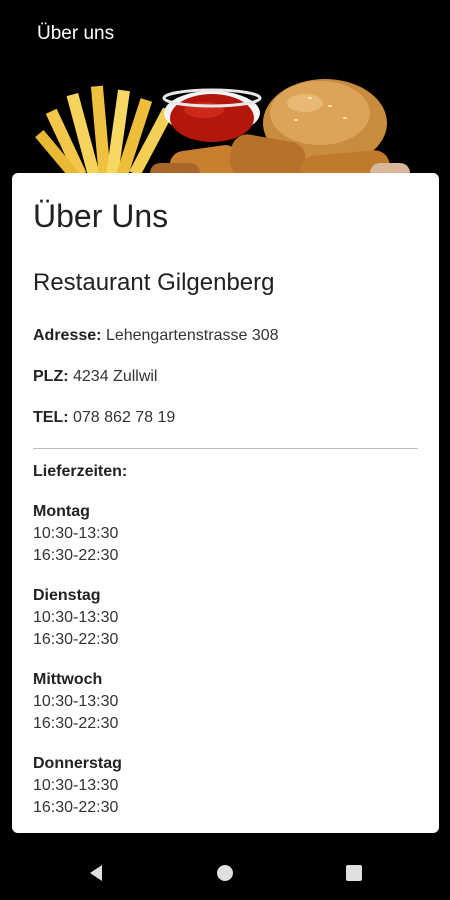  I want to click on fast-food-image, so click(225, 125).